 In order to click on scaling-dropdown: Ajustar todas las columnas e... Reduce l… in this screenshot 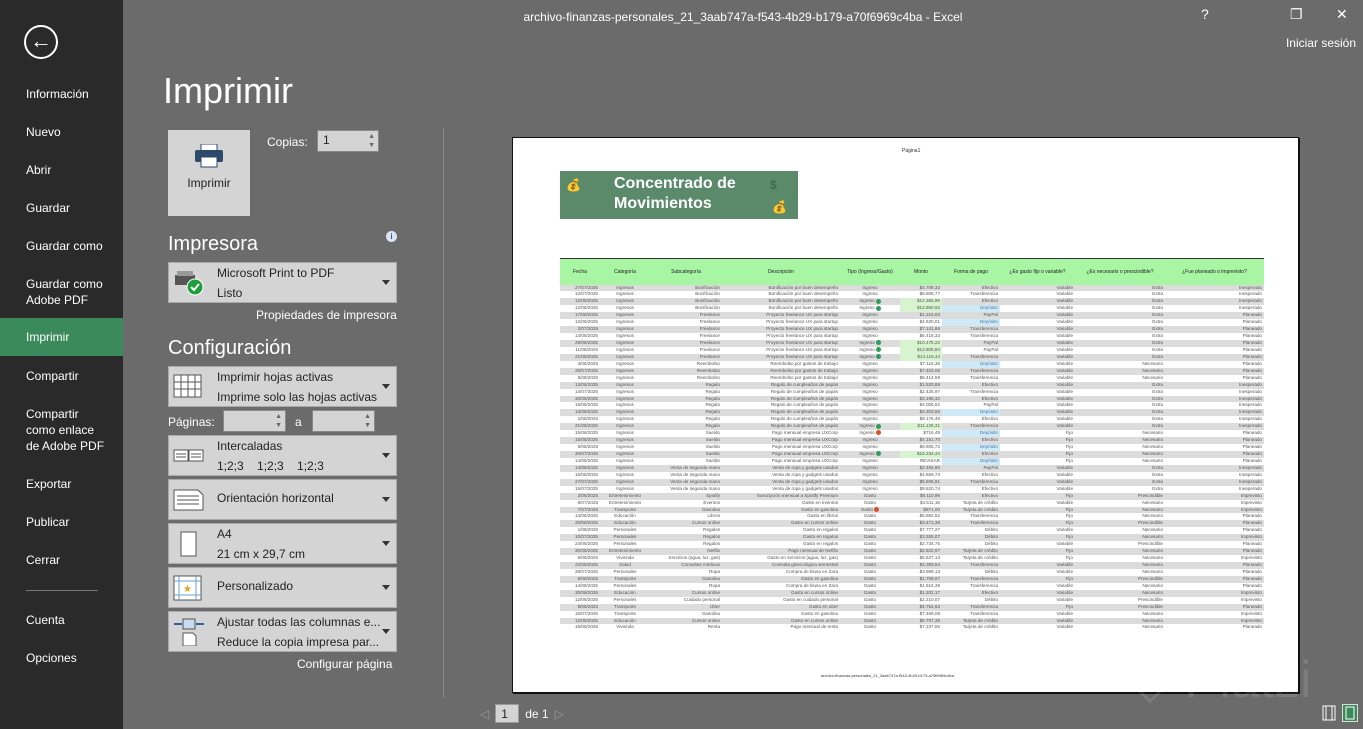, I will do `click(282, 631)`.